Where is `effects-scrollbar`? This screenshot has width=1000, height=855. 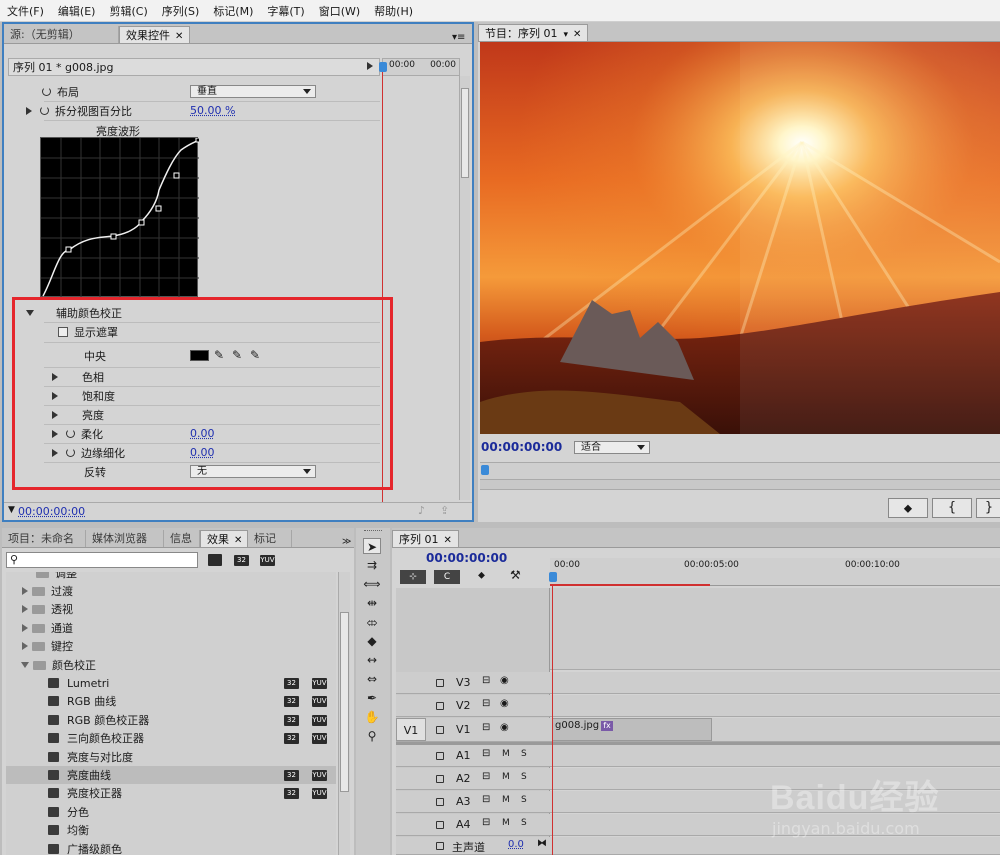 effects-scrollbar is located at coordinates (344, 713).